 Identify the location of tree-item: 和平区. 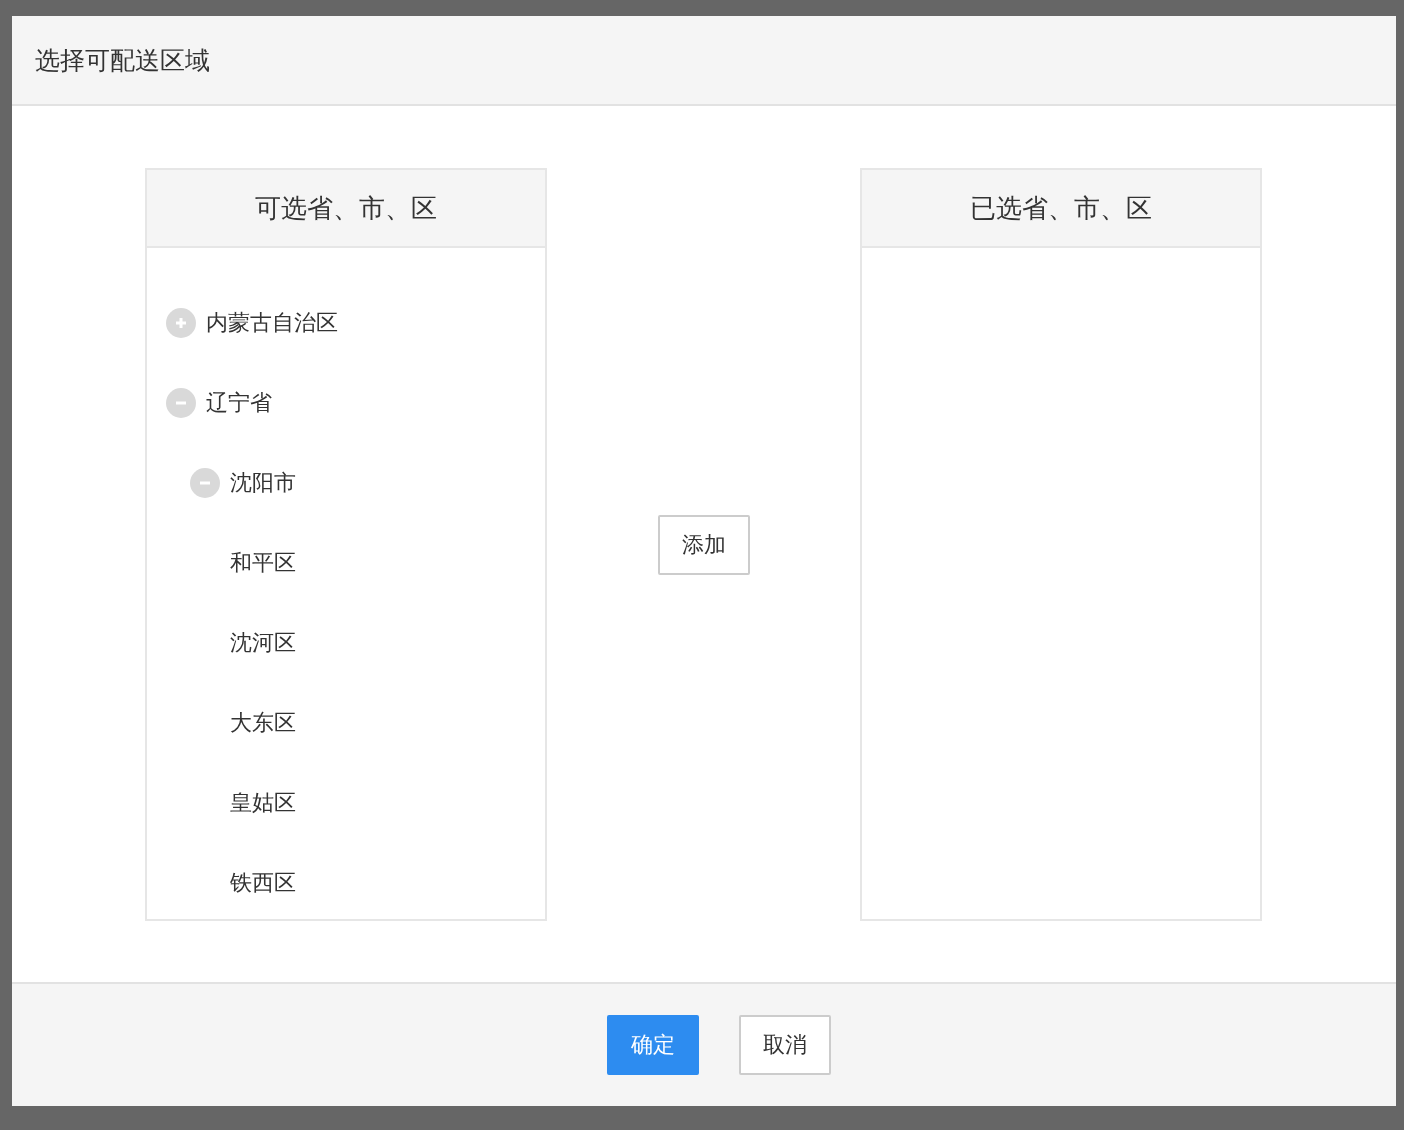
(263, 563).